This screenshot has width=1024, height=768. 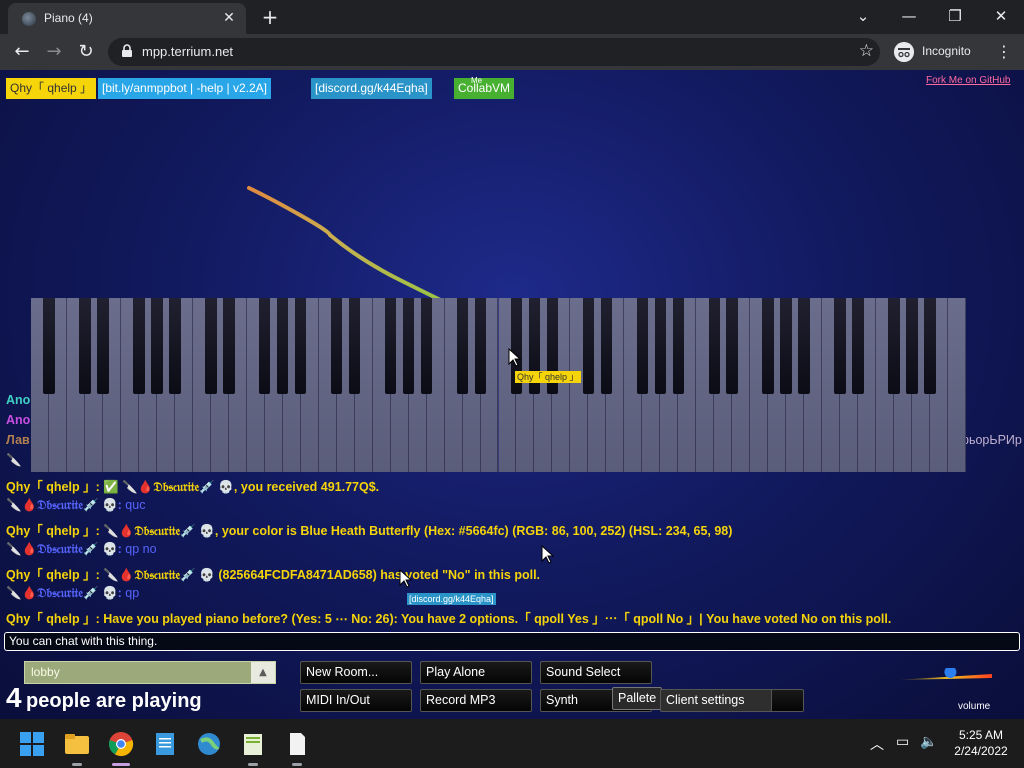 I want to click on triangle-up-icon: ▲, so click(x=263, y=672).